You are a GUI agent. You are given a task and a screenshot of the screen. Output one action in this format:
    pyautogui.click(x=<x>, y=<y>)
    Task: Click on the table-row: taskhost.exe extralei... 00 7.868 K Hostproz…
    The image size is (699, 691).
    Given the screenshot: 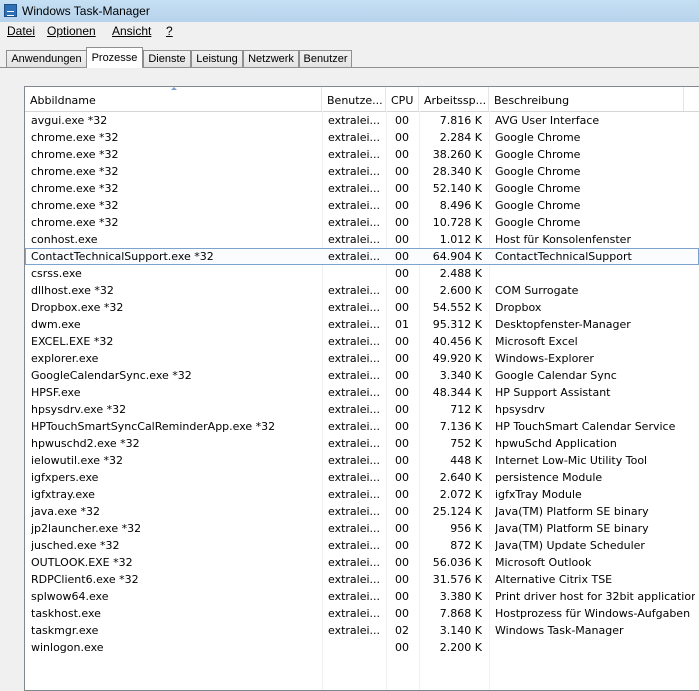 What is the action you would take?
    pyautogui.click(x=362, y=613)
    